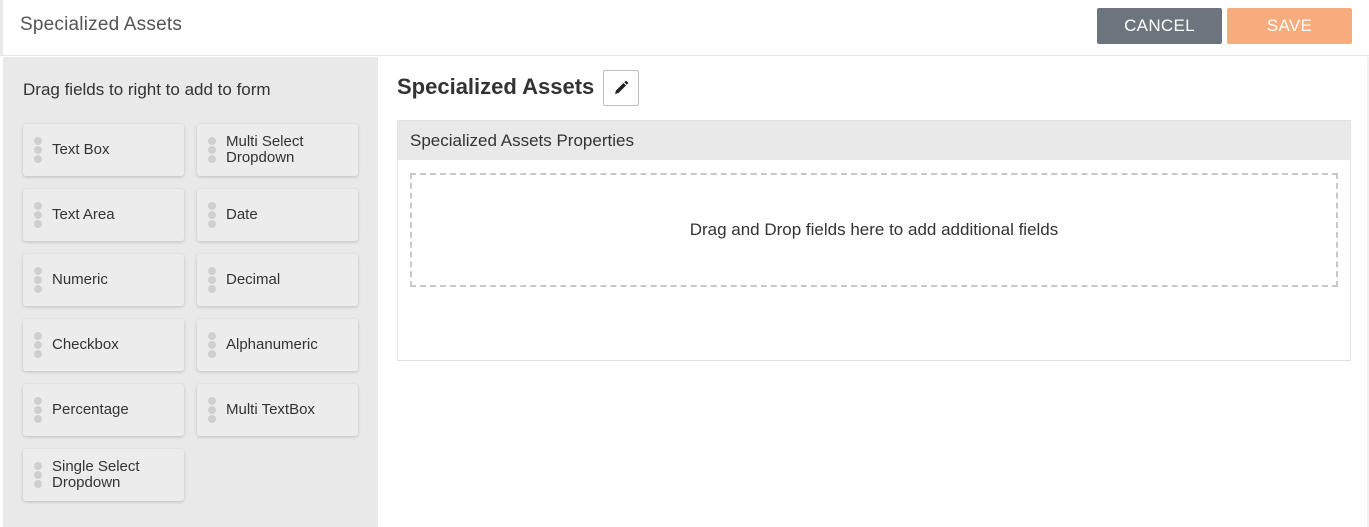 The image size is (1369, 527). What do you see at coordinates (265, 149) in the screenshot?
I see `field-label: Multi Select Dropdown` at bounding box center [265, 149].